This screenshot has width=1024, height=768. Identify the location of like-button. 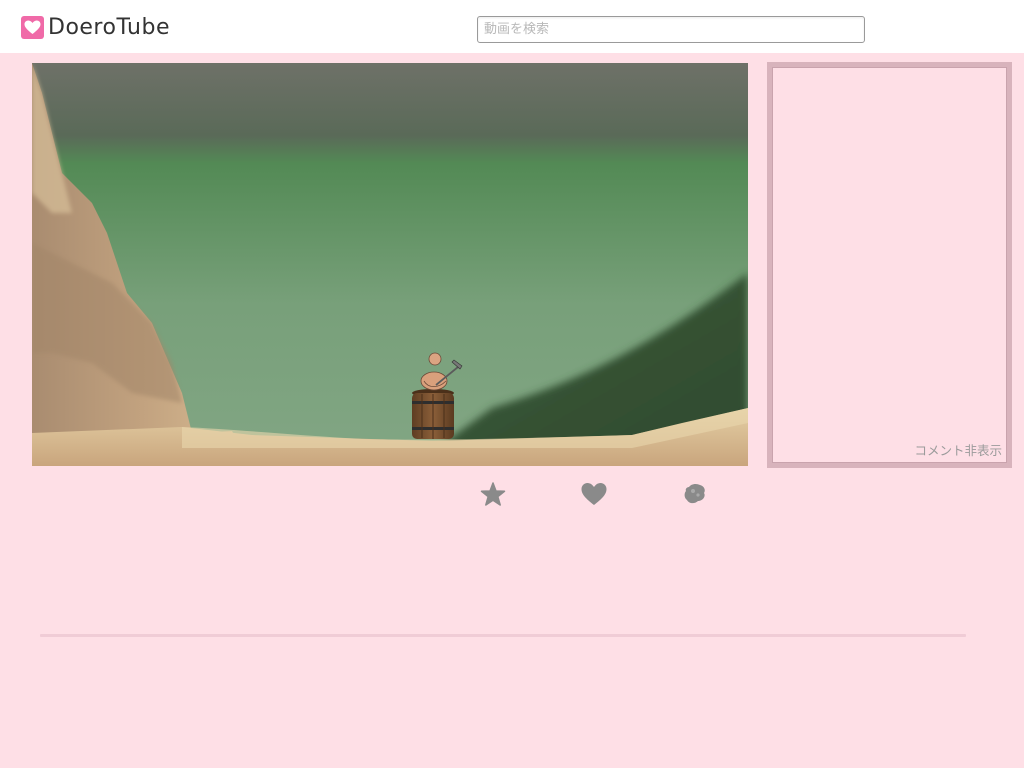
(594, 494).